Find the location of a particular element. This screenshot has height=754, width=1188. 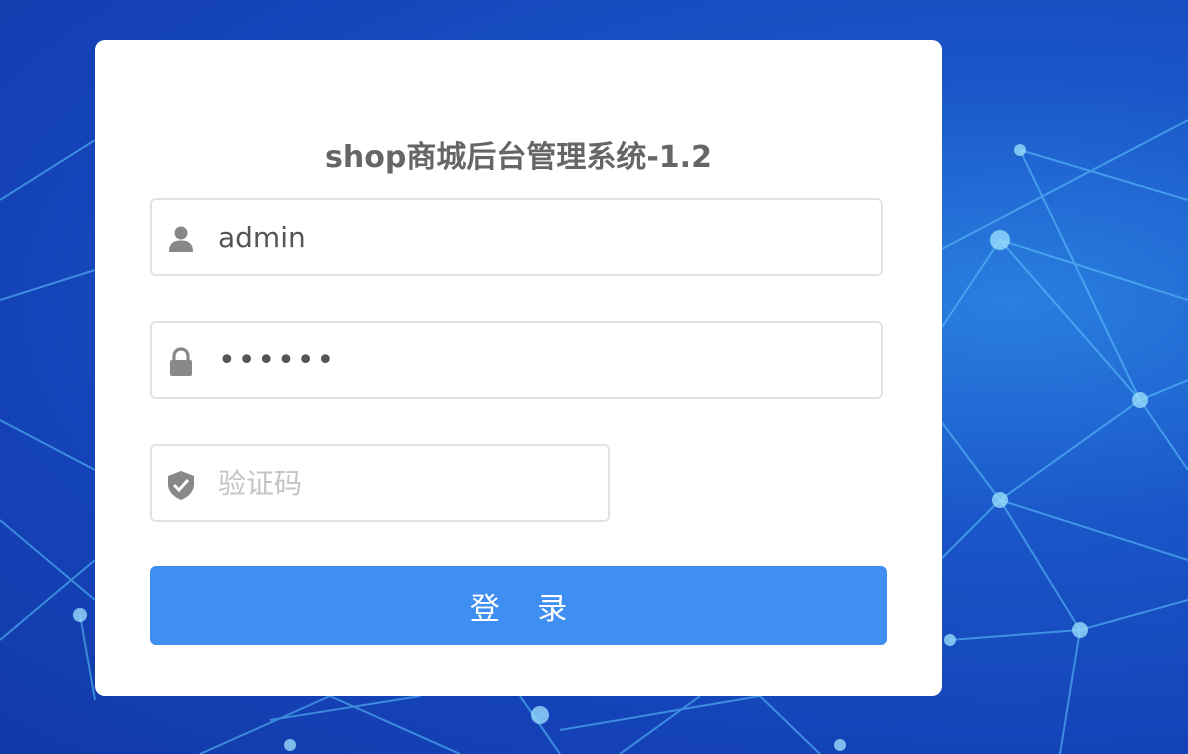

user-icon is located at coordinates (181, 239).